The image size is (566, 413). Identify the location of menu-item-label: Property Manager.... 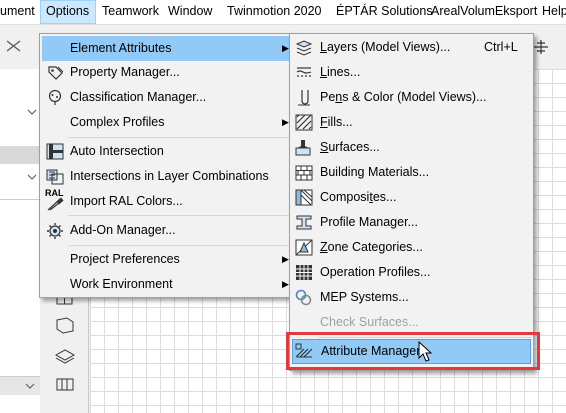
(125, 72).